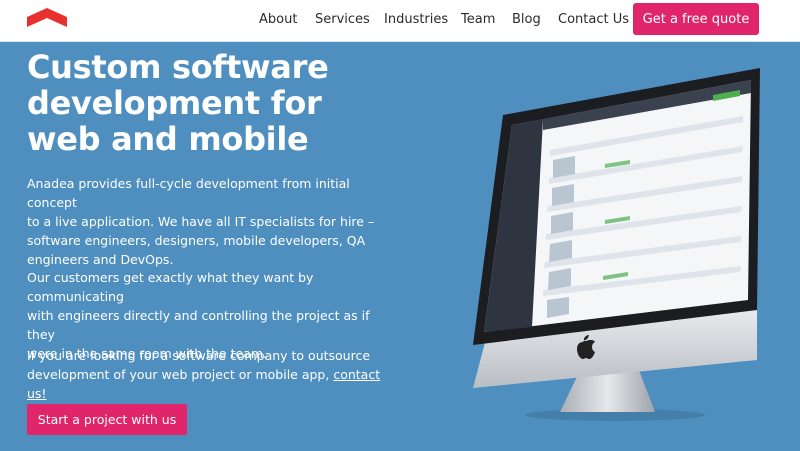 Image resolution: width=800 pixels, height=451 pixels. Describe the element at coordinates (416, 19) in the screenshot. I see `nav-industries: Industries` at that location.